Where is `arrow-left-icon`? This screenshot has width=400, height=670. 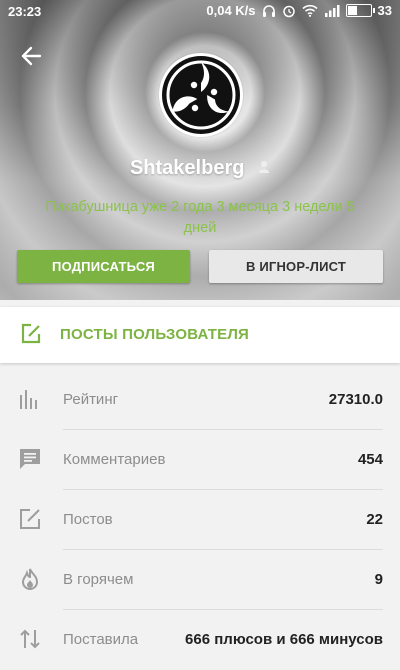 arrow-left-icon is located at coordinates (31, 56).